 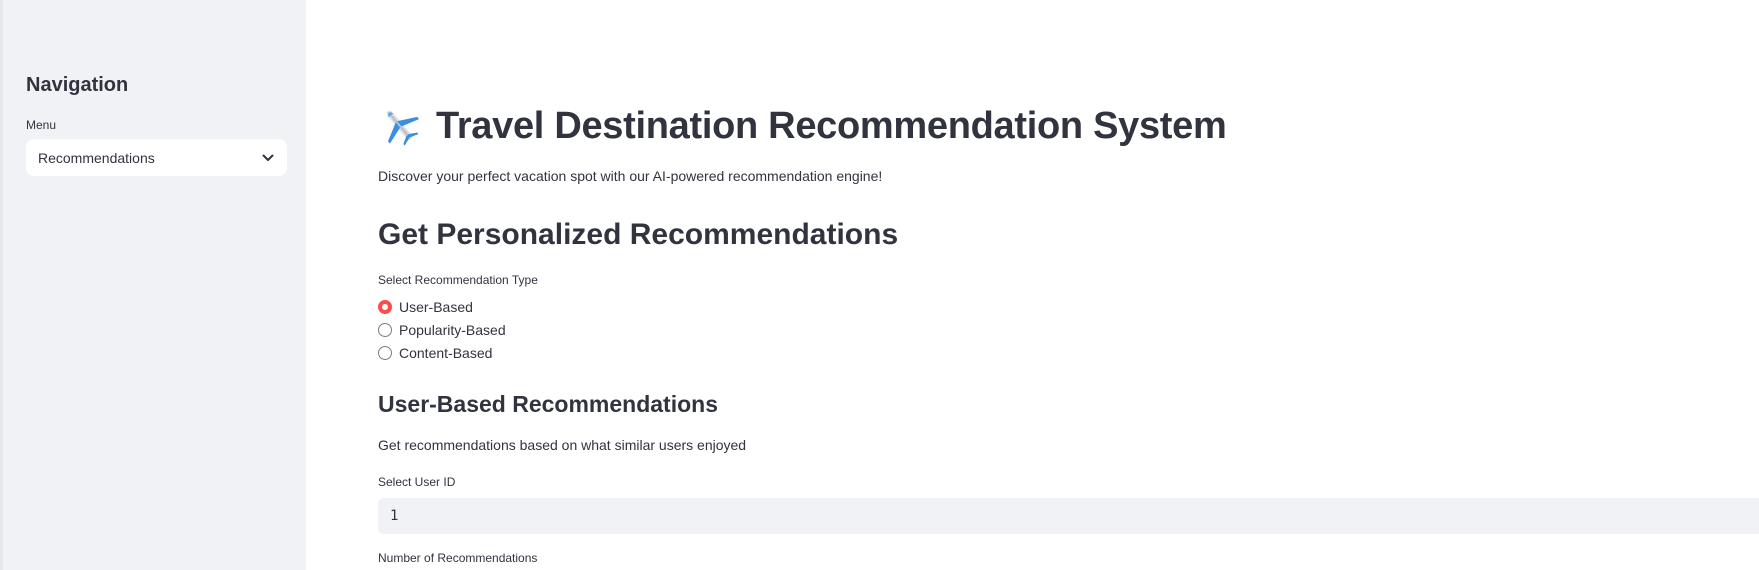 I want to click on page-title-row: Travel Destination Recommendation System, so click(x=802, y=126).